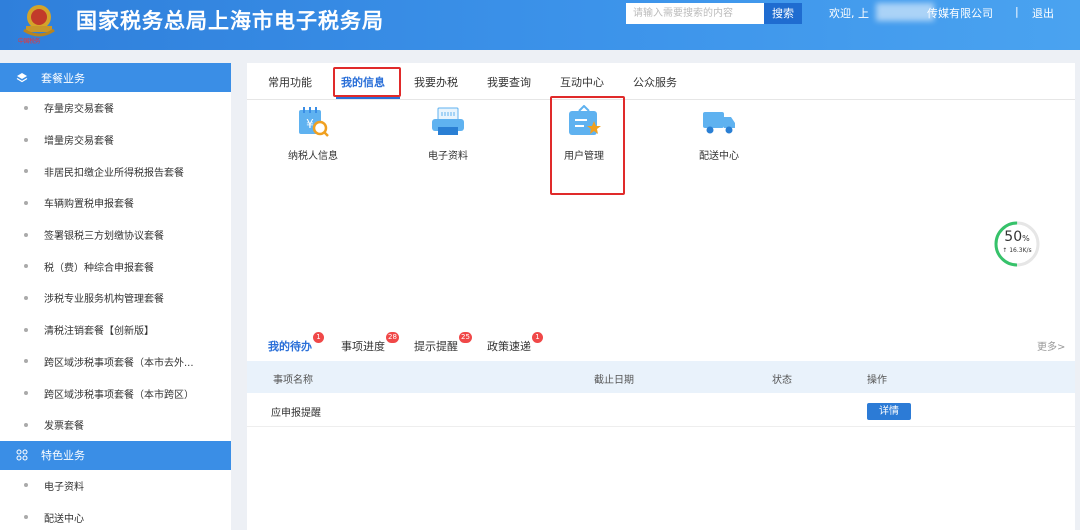  Describe the element at coordinates (719, 123) in the screenshot. I see `delivery-truck-icon` at that location.